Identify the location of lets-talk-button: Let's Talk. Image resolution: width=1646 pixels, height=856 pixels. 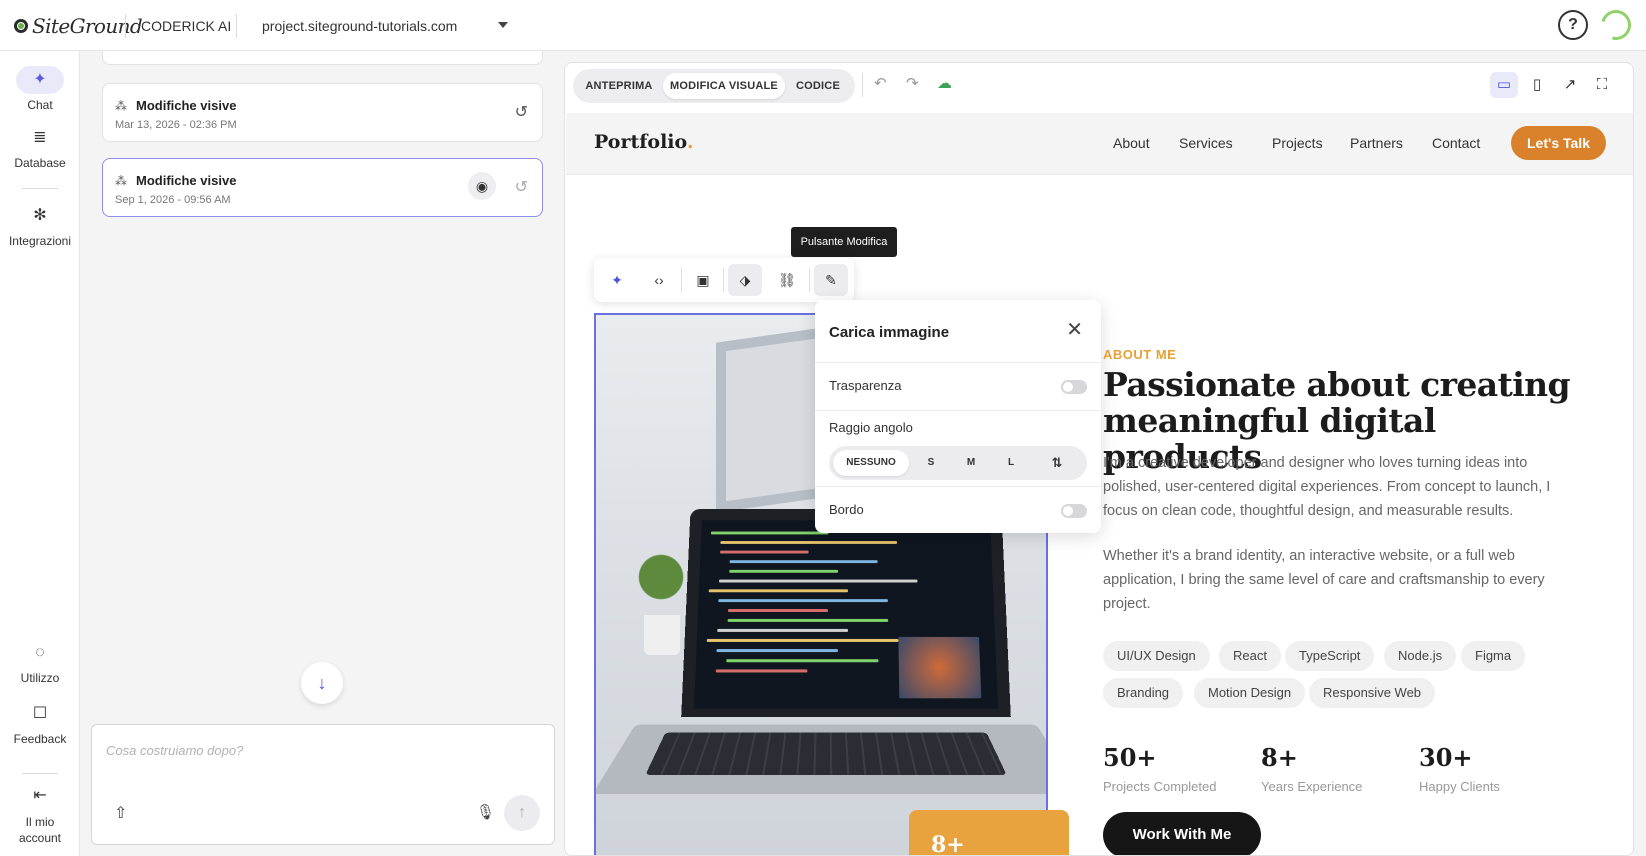
(1558, 143).